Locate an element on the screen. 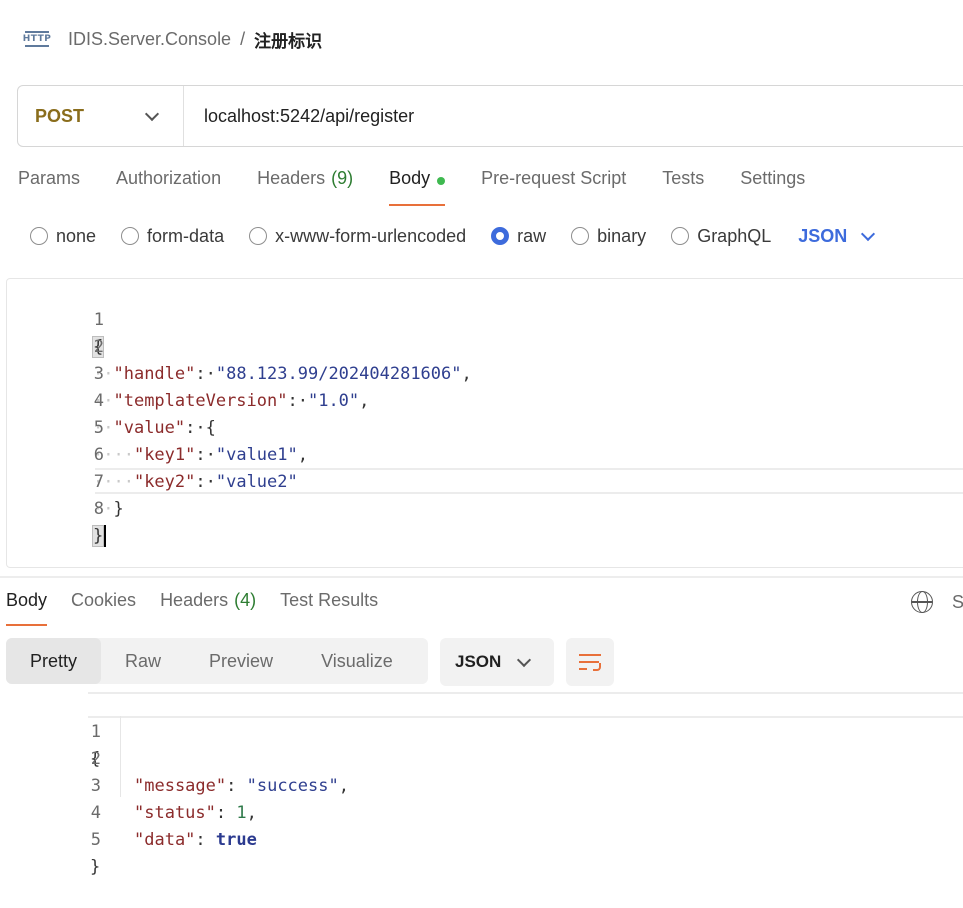 The height and width of the screenshot is (908, 963). code-line: 6 ····"key2":·"value2" is located at coordinates (485, 453).